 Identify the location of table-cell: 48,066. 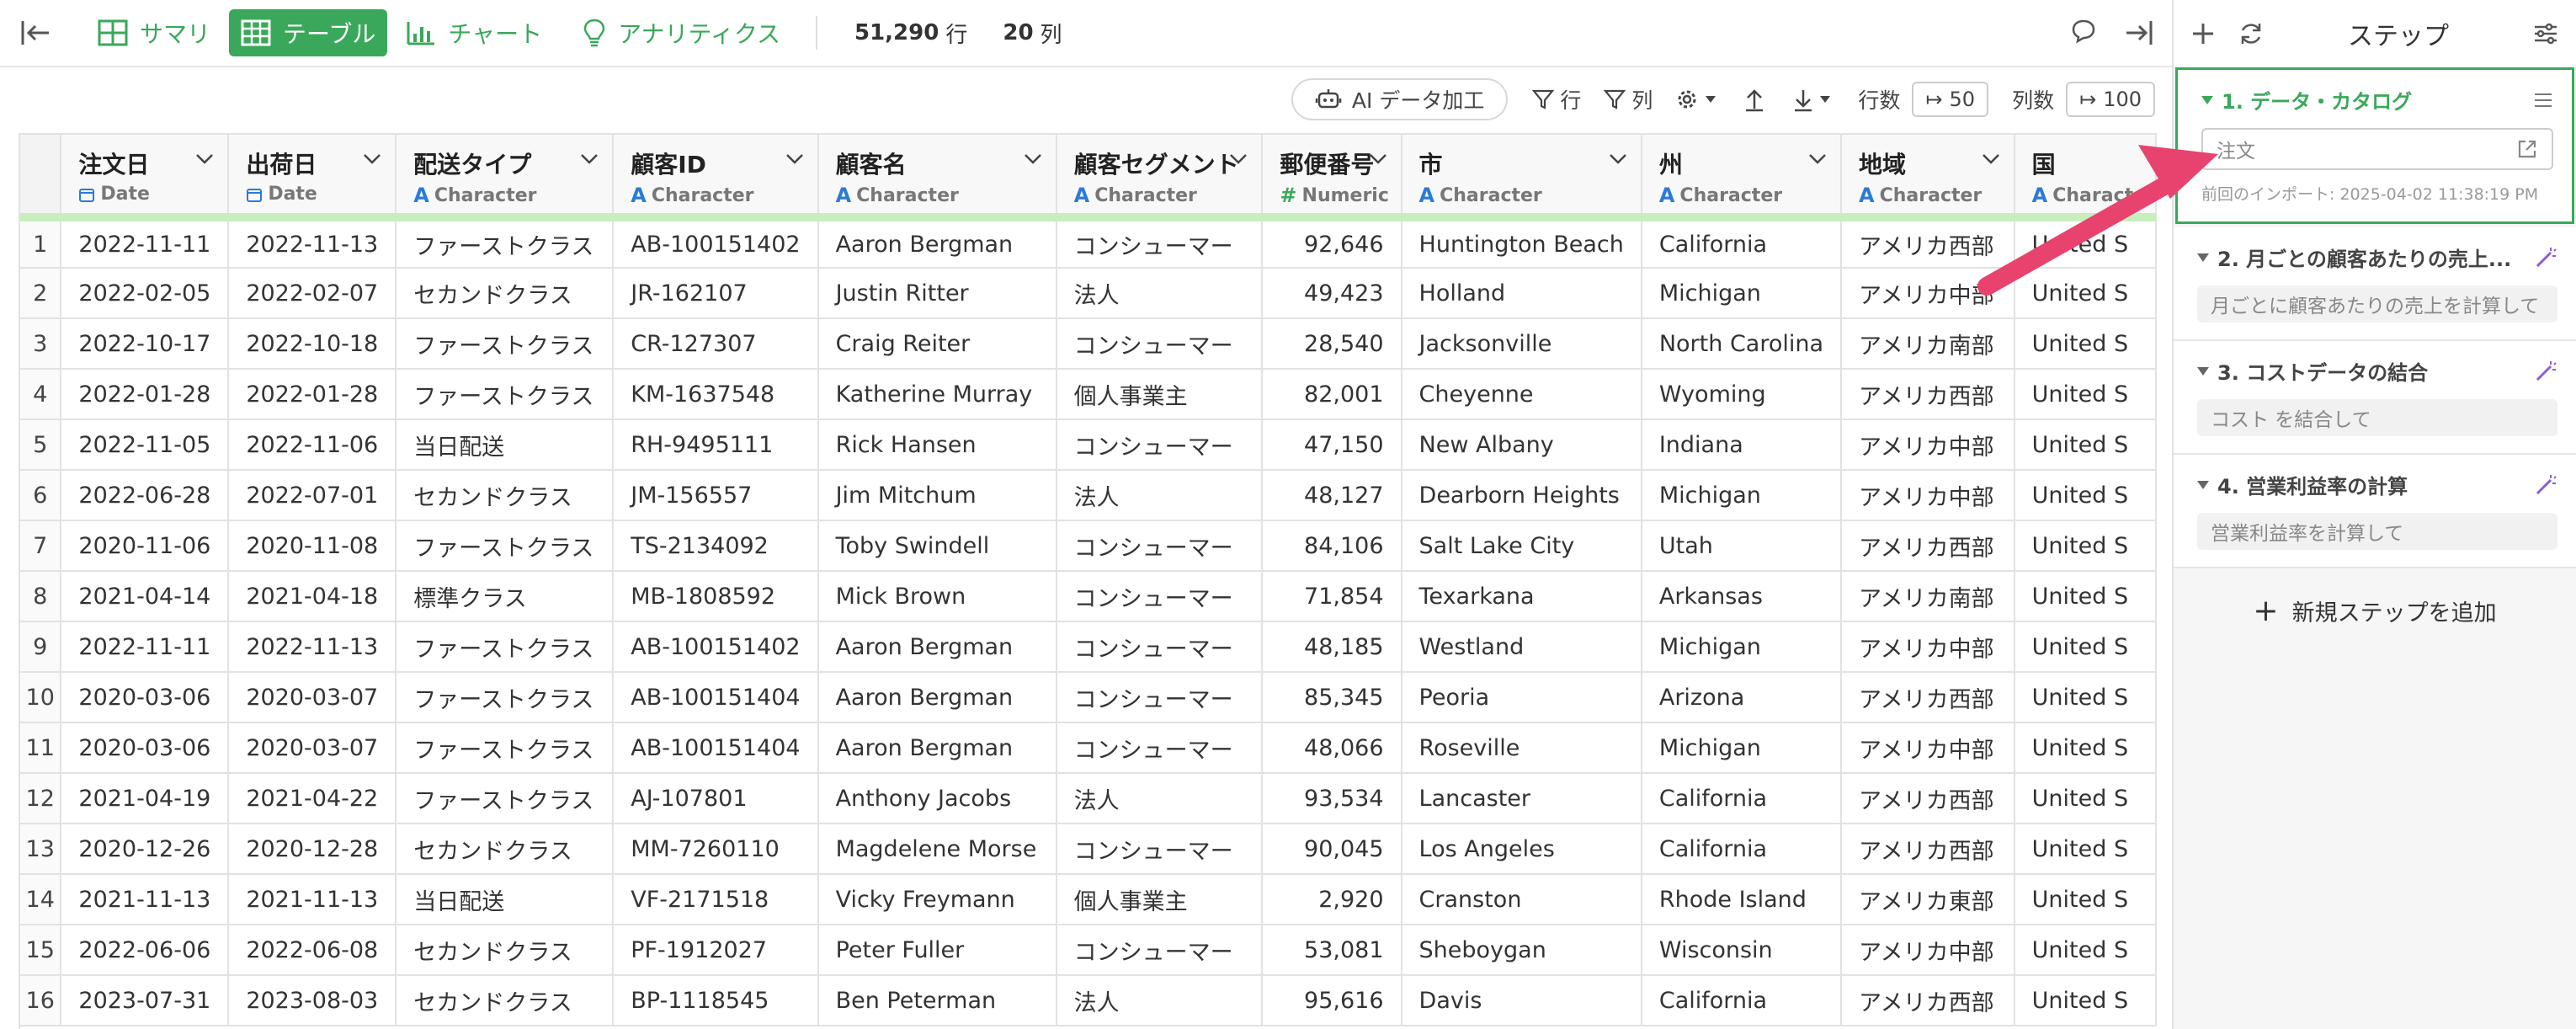
(1332, 748).